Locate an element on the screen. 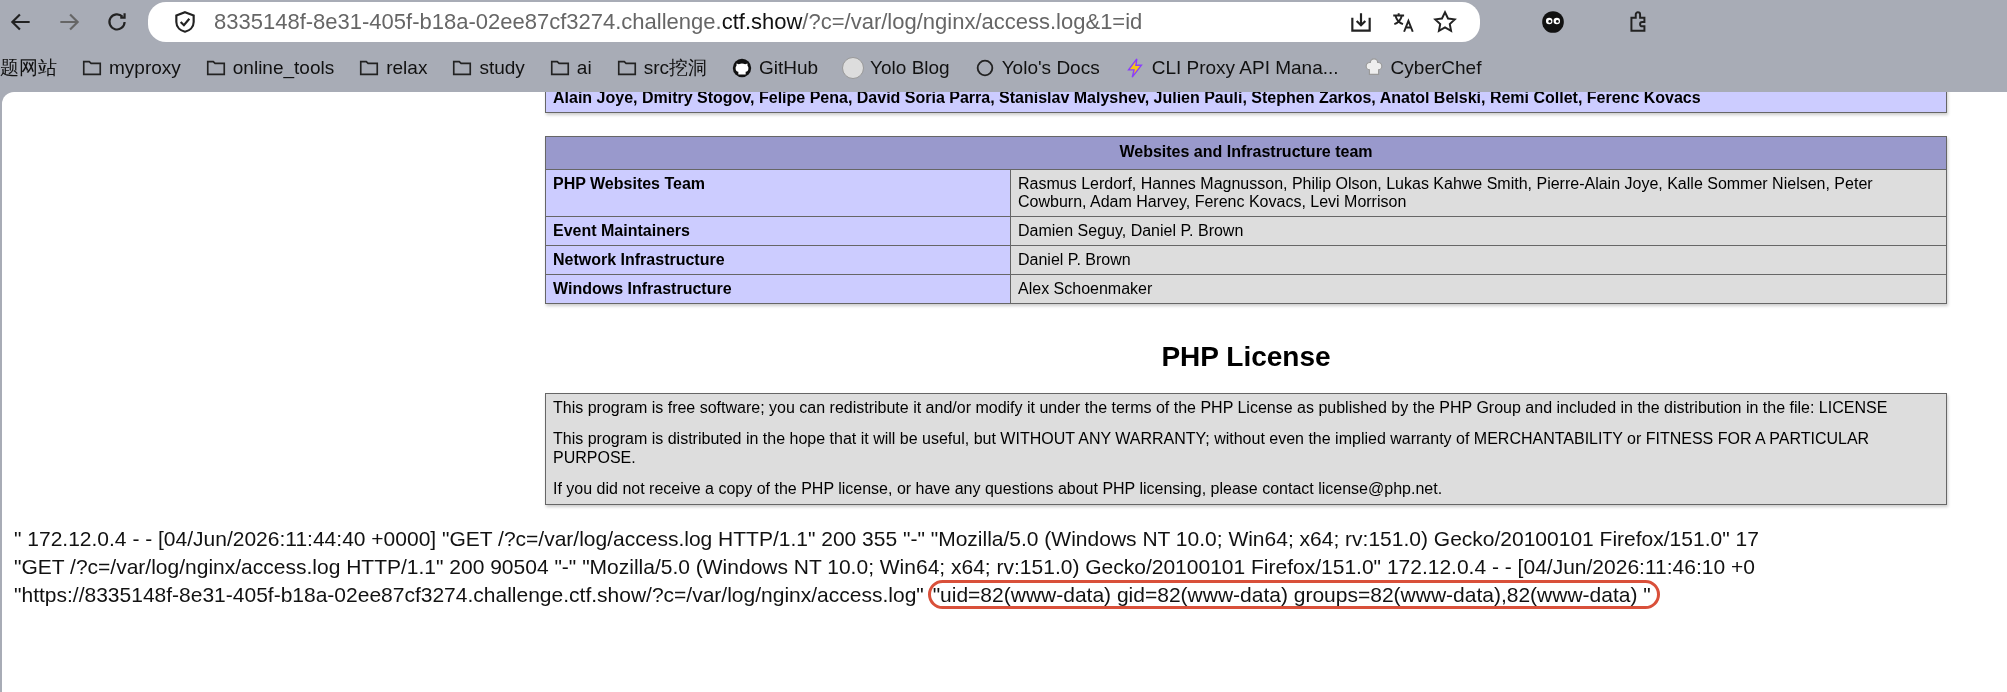 This screenshot has height=692, width=2007. eyes-icon is located at coordinates (1553, 22).